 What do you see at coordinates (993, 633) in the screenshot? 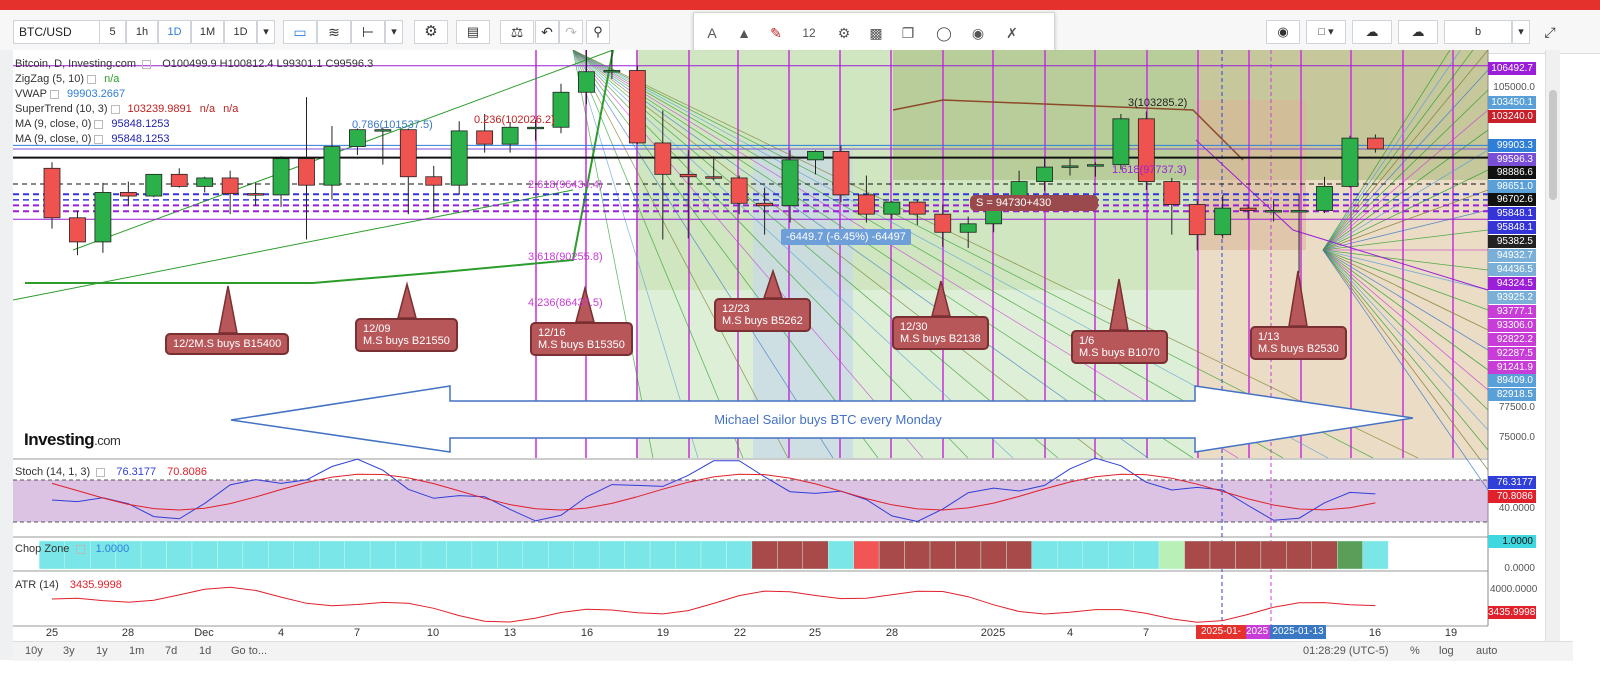
I see `date-label-12: 2025` at bounding box center [993, 633].